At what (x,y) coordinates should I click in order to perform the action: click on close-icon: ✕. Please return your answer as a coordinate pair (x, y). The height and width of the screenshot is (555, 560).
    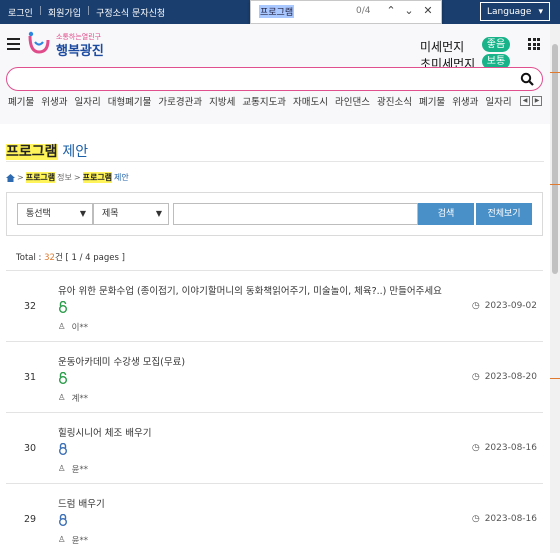
    Looking at the image, I should click on (428, 10).